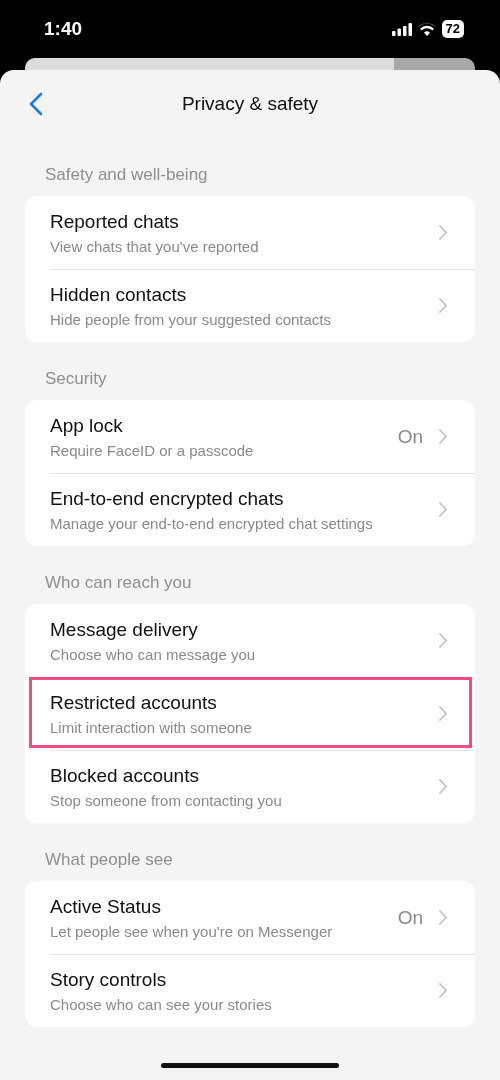 The height and width of the screenshot is (1080, 500). I want to click on row-title: Story controls, so click(244, 979).